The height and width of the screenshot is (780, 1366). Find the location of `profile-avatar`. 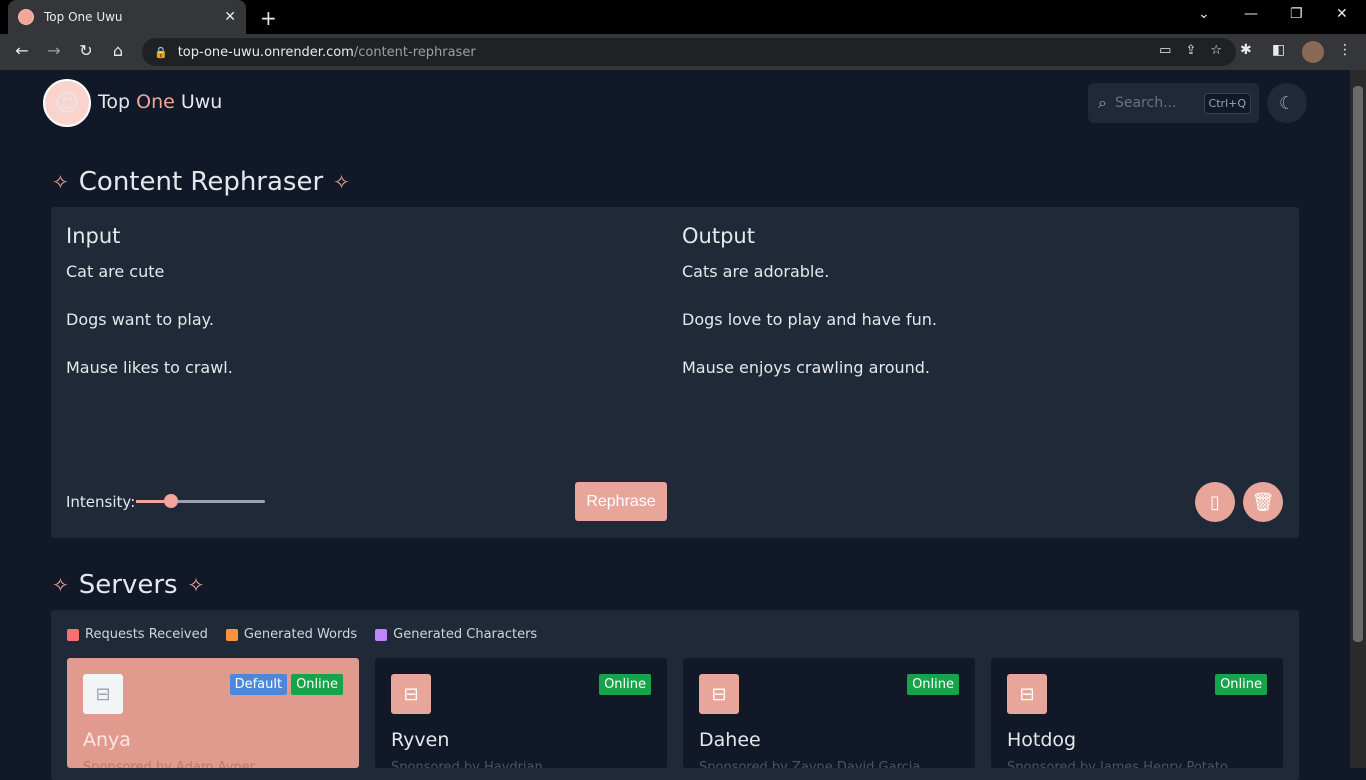

profile-avatar is located at coordinates (1313, 52).